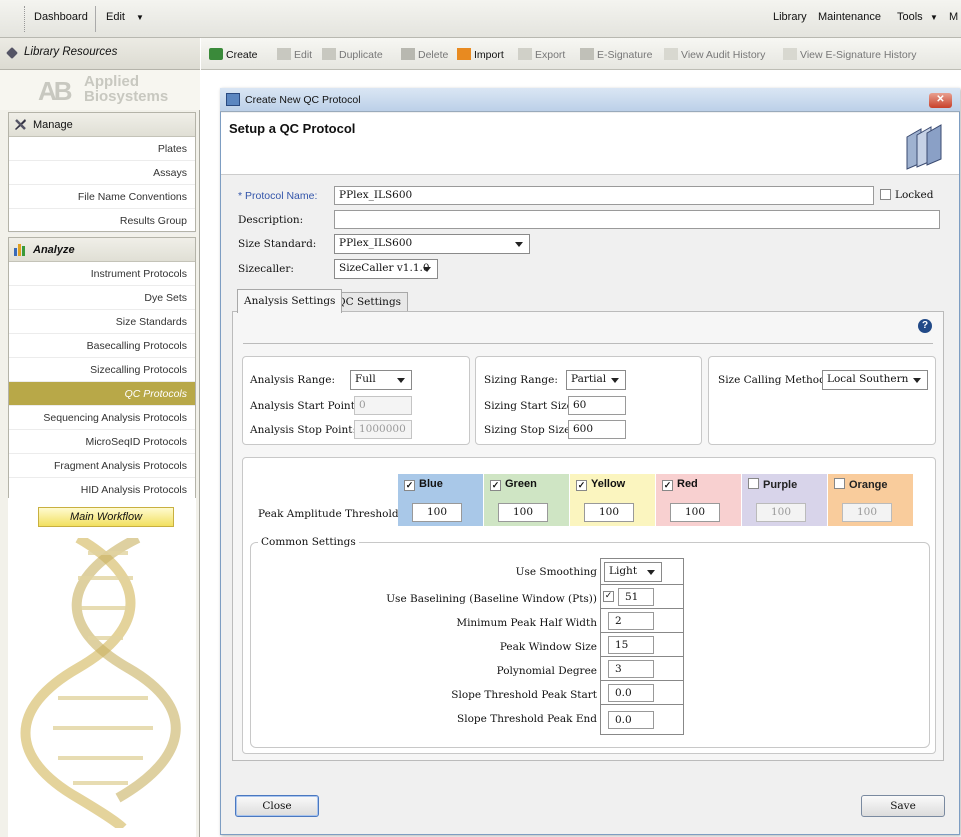 This screenshot has height=837, width=961. Describe the element at coordinates (100, 90) in the screenshot. I see `applied-biosystems-logo: AB Applied Biosystems` at that location.